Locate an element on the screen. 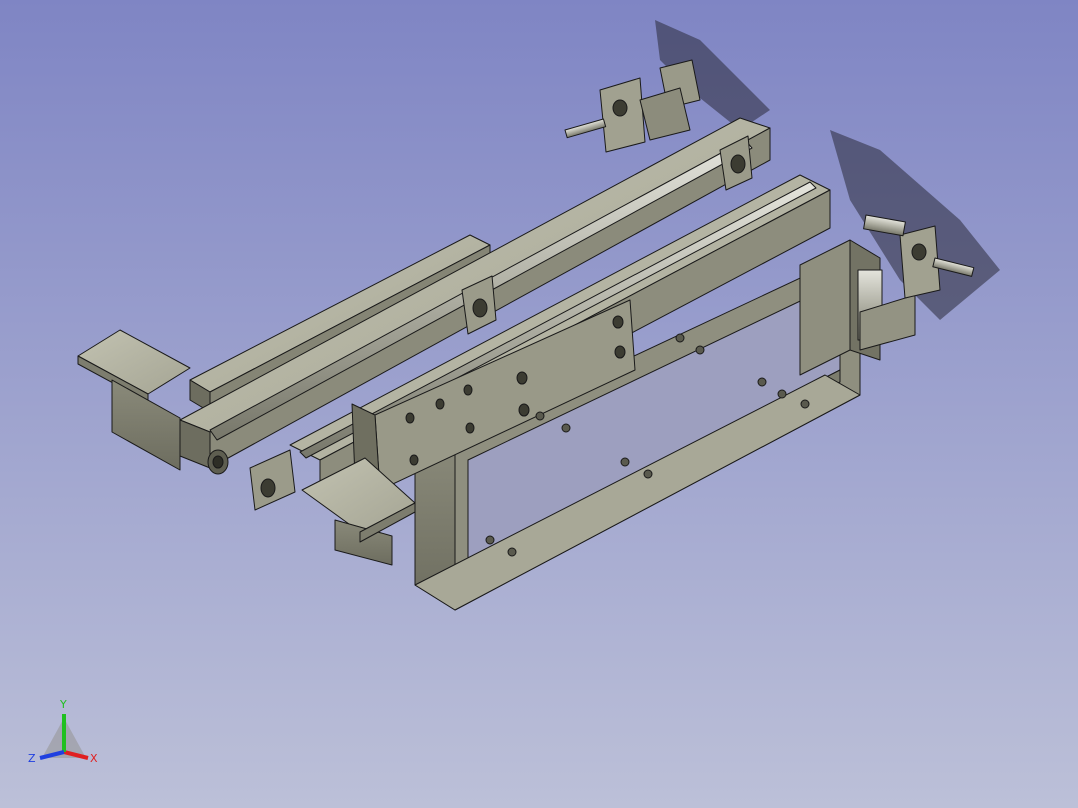  mid-clevis-hole is located at coordinates (480, 308).